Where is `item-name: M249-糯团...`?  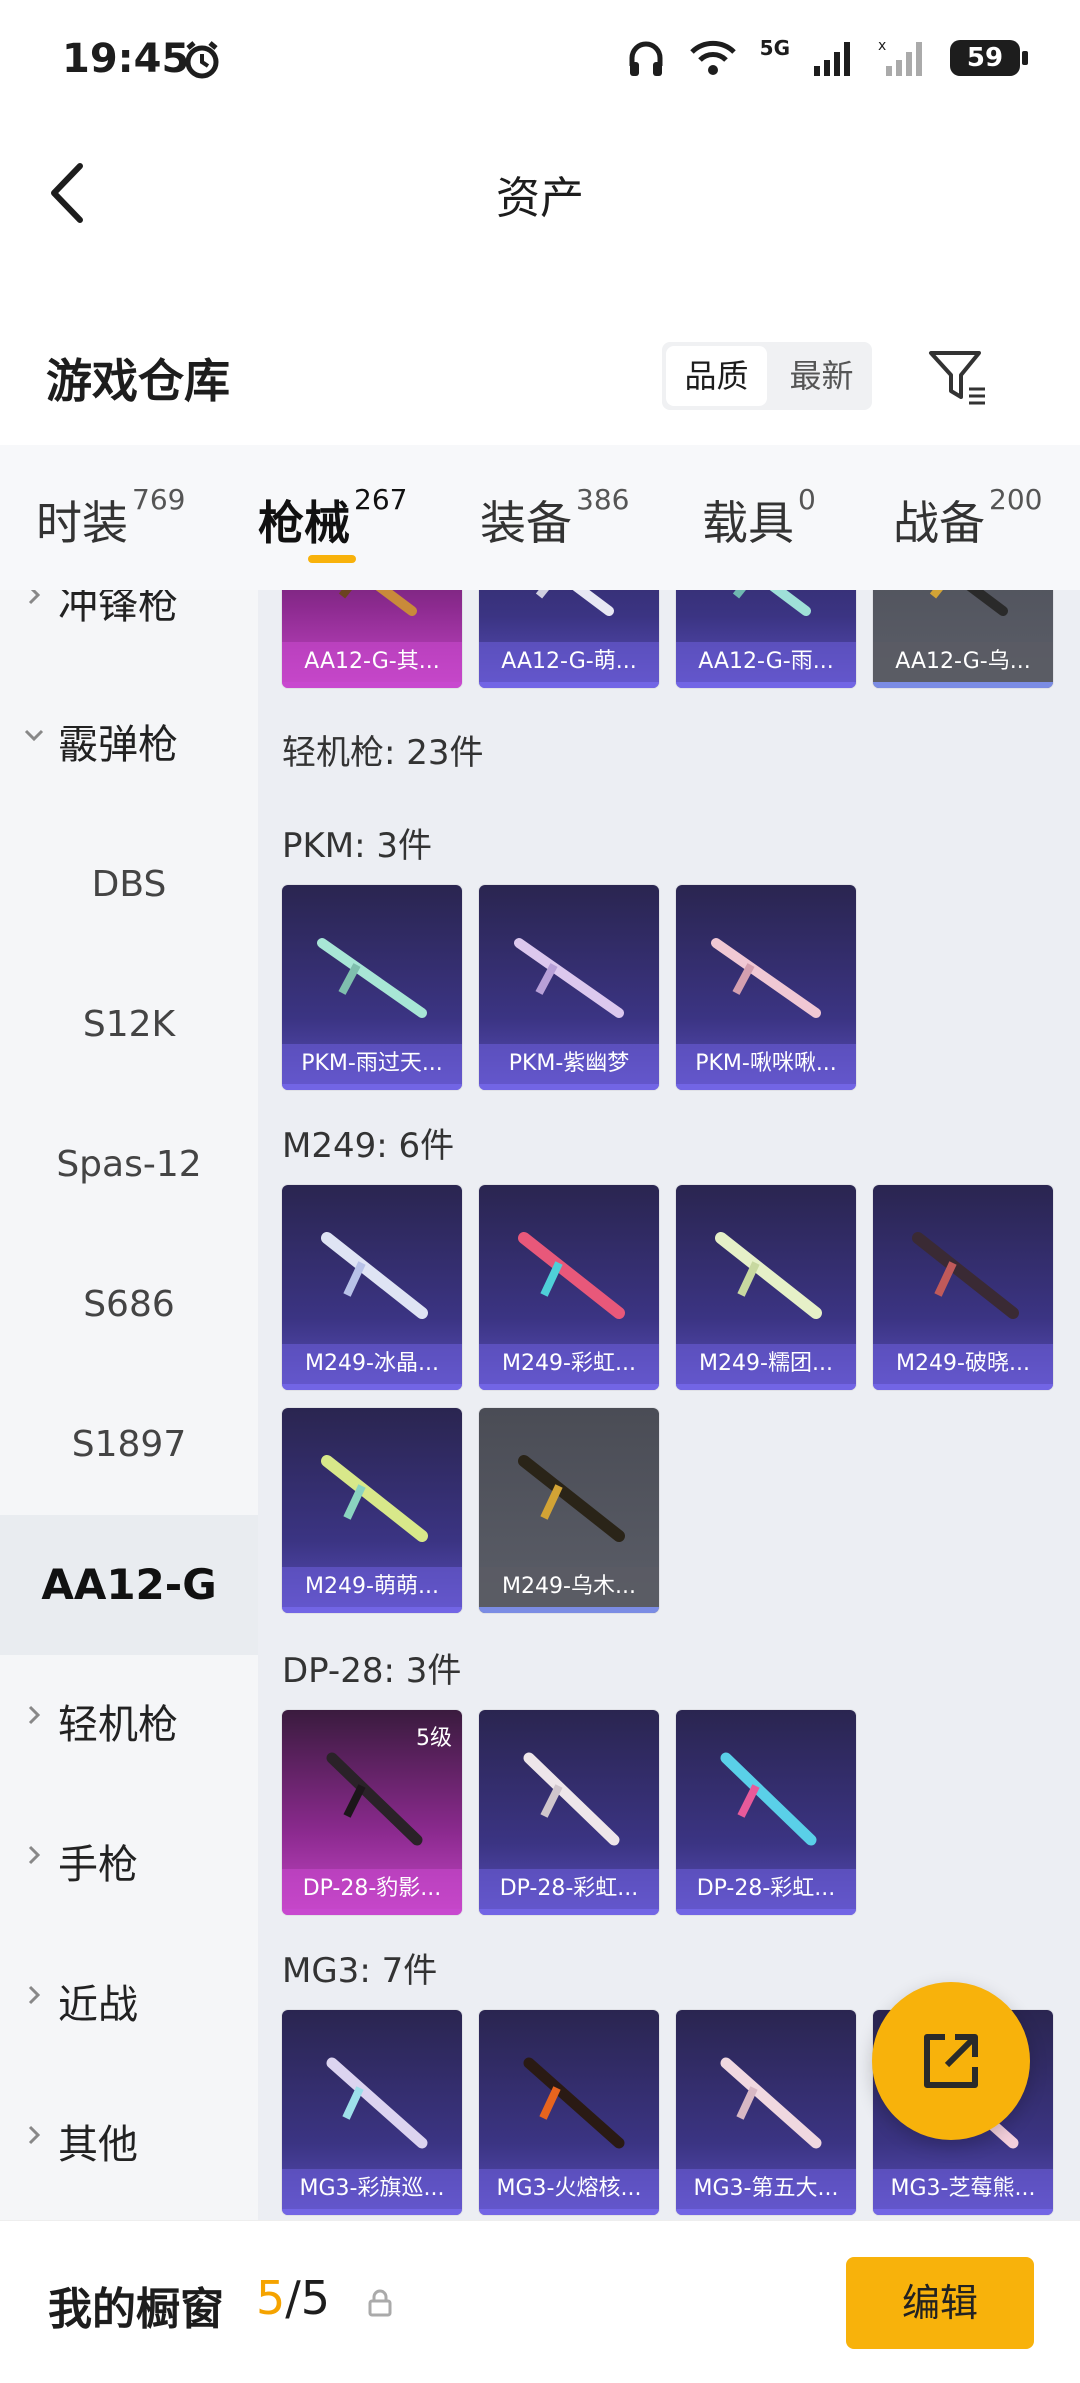 item-name: M249-糯团... is located at coordinates (766, 1364).